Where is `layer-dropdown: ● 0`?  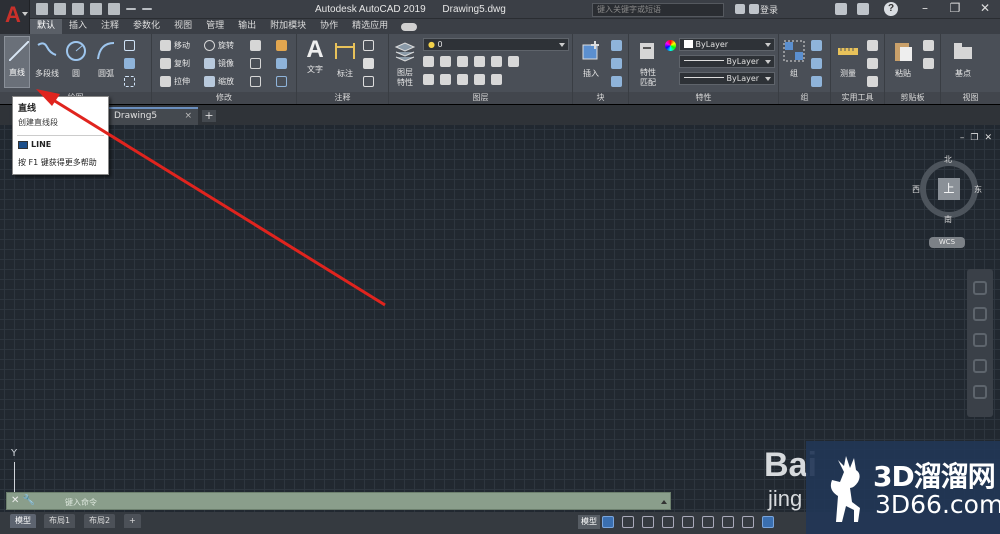 layer-dropdown: ● 0 is located at coordinates (496, 44).